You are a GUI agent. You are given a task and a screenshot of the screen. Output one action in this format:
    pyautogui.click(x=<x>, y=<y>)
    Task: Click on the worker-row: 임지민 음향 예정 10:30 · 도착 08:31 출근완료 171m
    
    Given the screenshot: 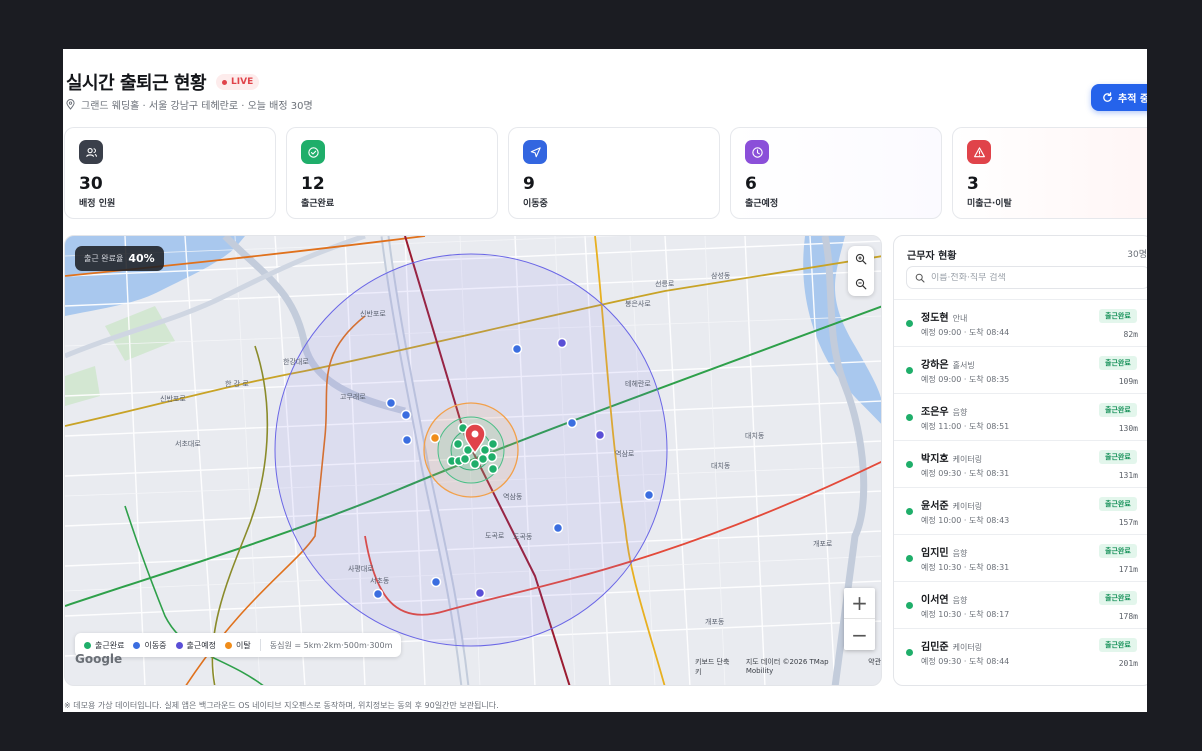 What is the action you would take?
    pyautogui.click(x=1020, y=557)
    